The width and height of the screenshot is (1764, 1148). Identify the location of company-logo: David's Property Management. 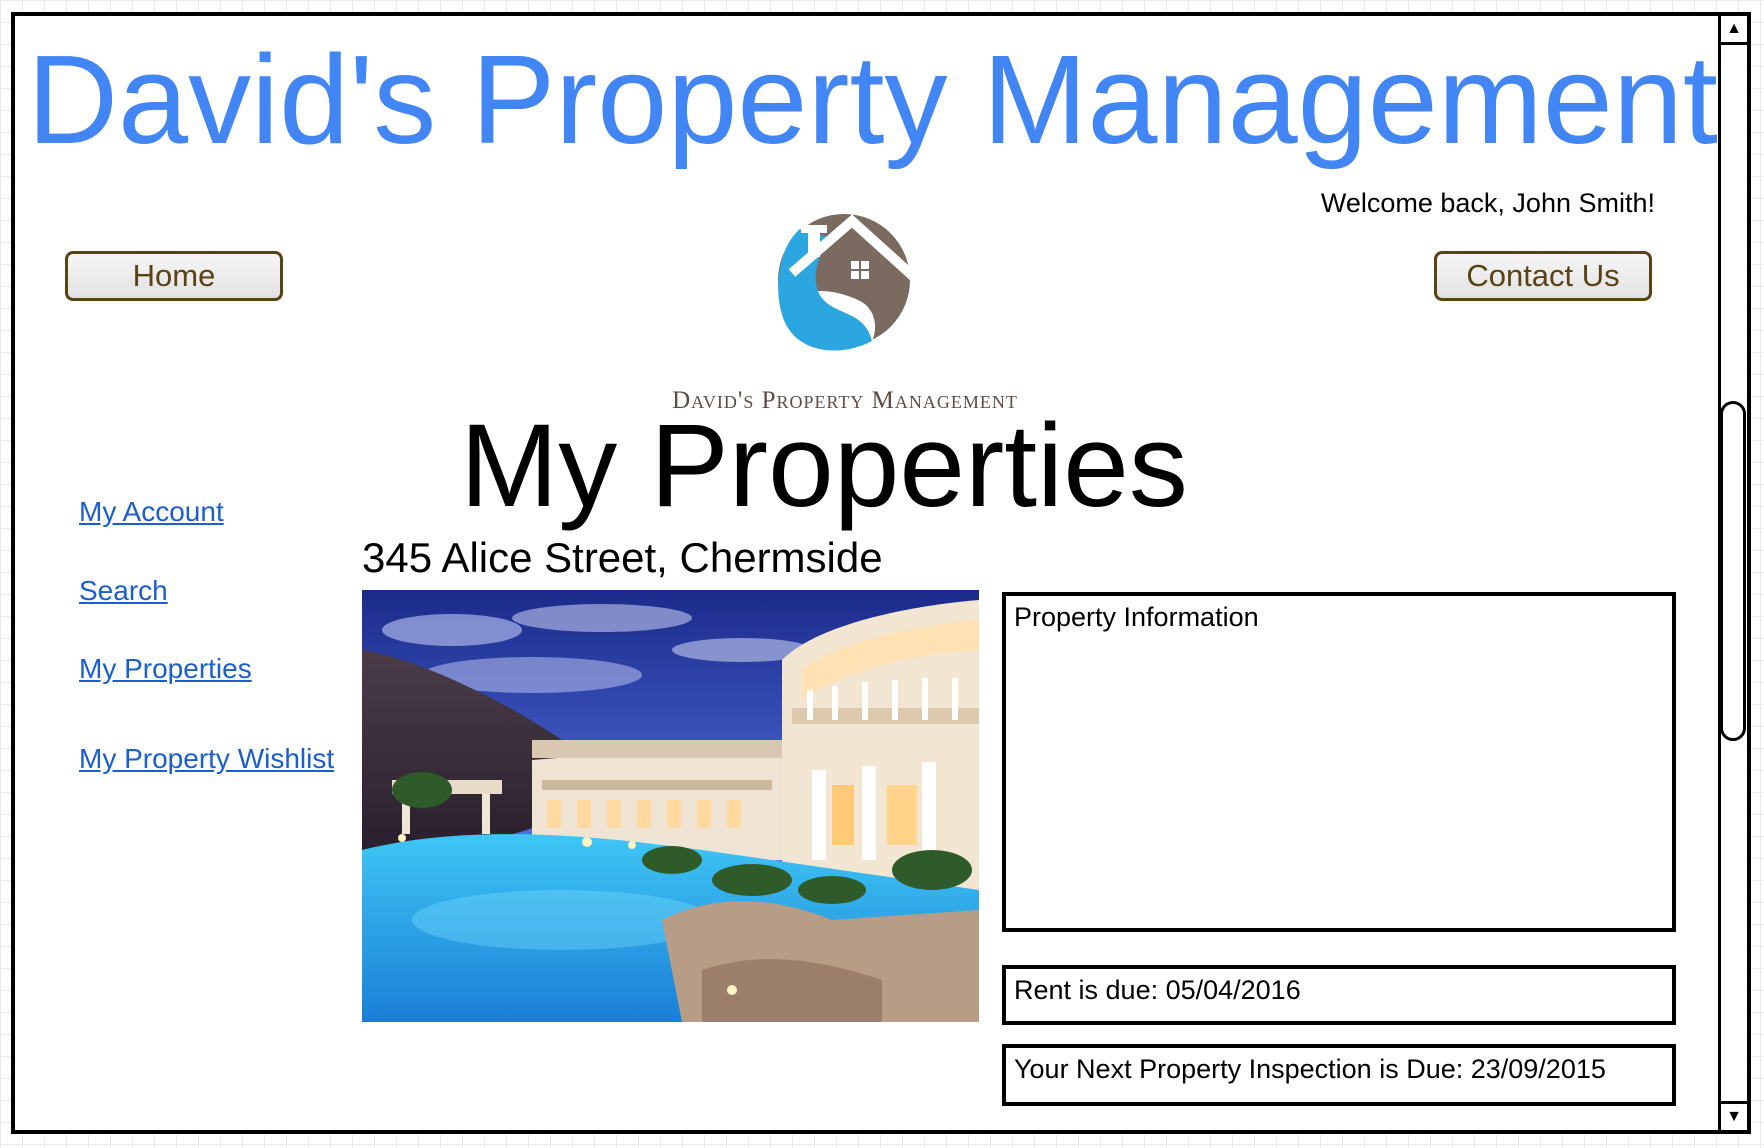
(845, 316).